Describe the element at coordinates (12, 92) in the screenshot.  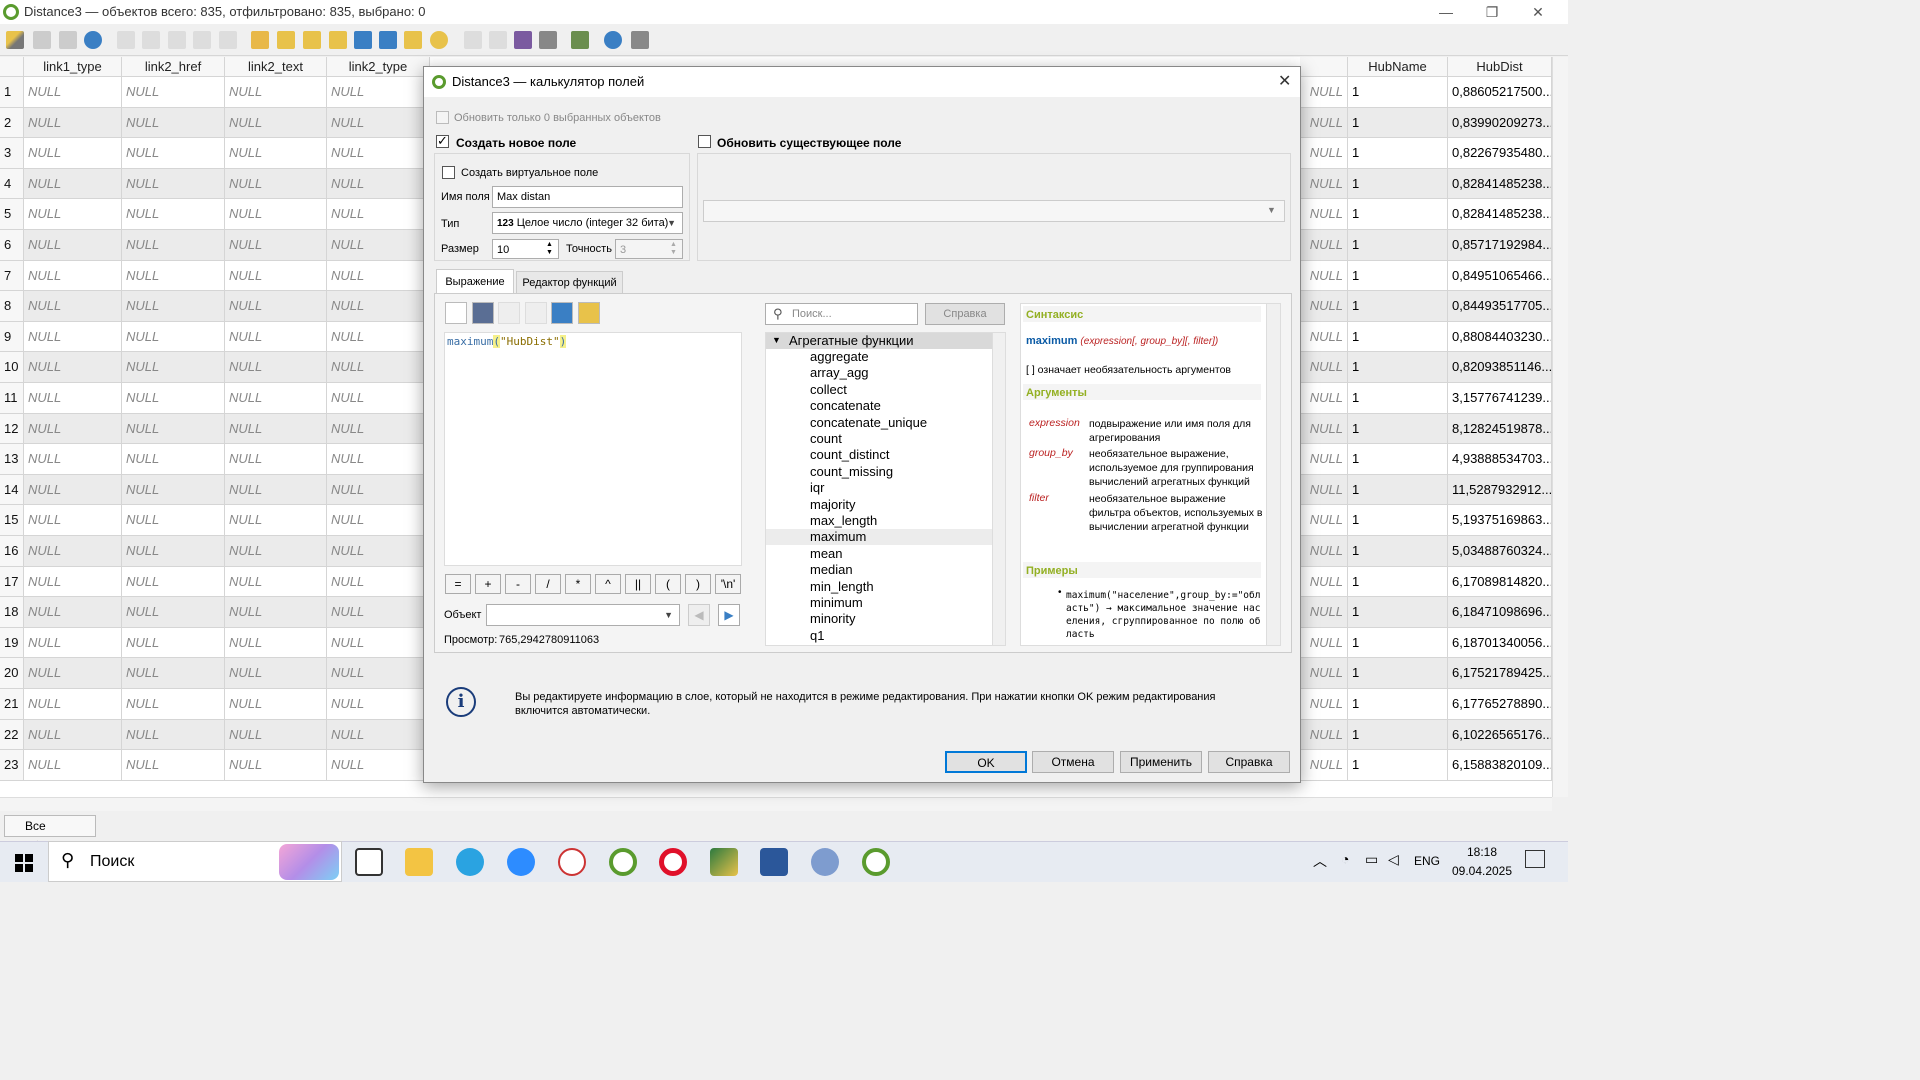
I see `row-number: 1` at that location.